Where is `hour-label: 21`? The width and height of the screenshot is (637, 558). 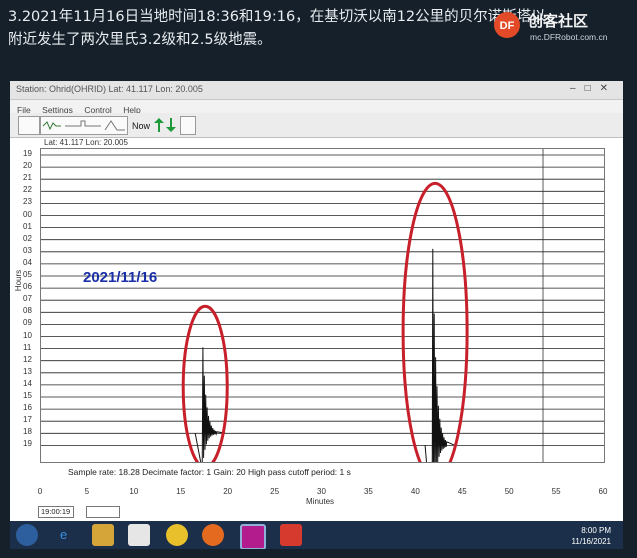
hour-label: 21 is located at coordinates (27, 178).